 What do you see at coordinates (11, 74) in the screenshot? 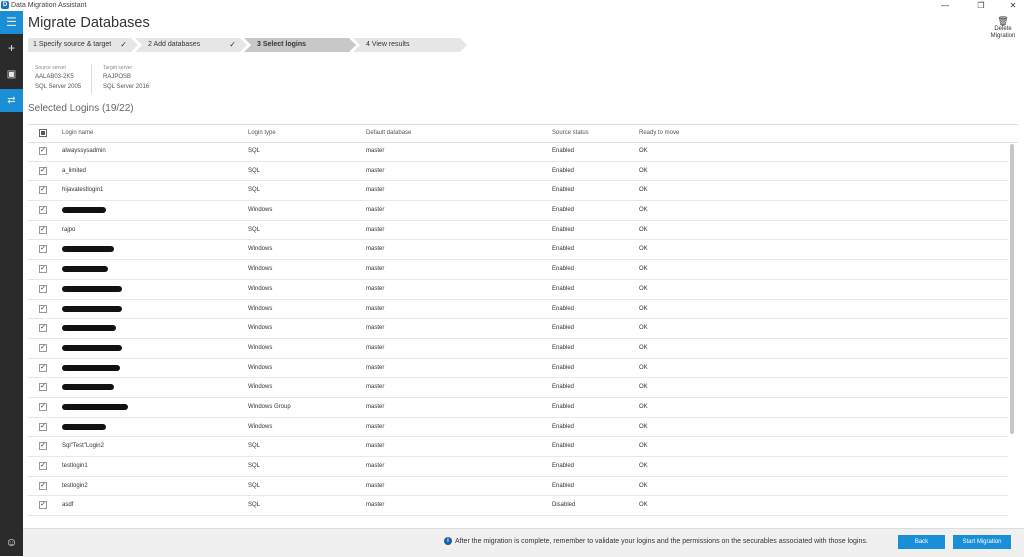
I see `assessment-icon: ▣` at bounding box center [11, 74].